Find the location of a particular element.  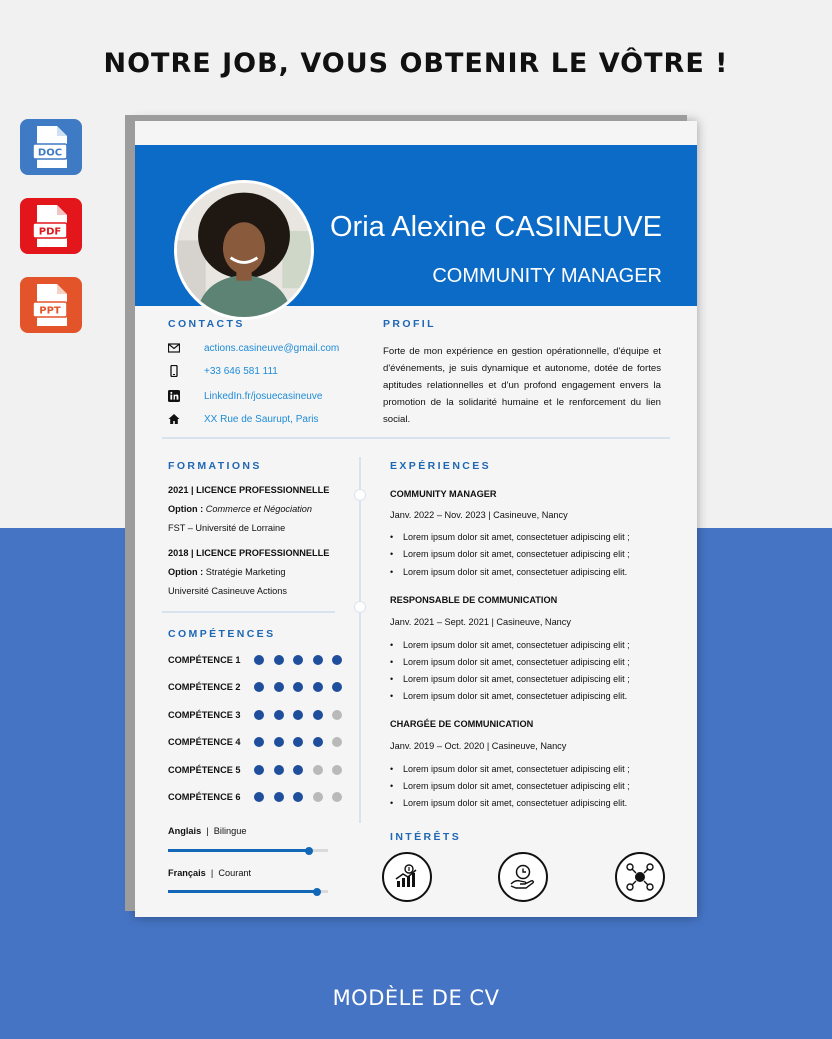

headline: NOTRE JOB, VOUS OBTENIR LE VÔTRE ! is located at coordinates (416, 63).